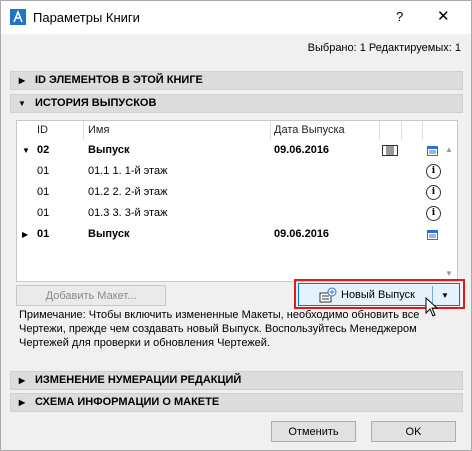  I want to click on table-row: 01 01.3 3. 3-й этаж i, so click(229, 213).